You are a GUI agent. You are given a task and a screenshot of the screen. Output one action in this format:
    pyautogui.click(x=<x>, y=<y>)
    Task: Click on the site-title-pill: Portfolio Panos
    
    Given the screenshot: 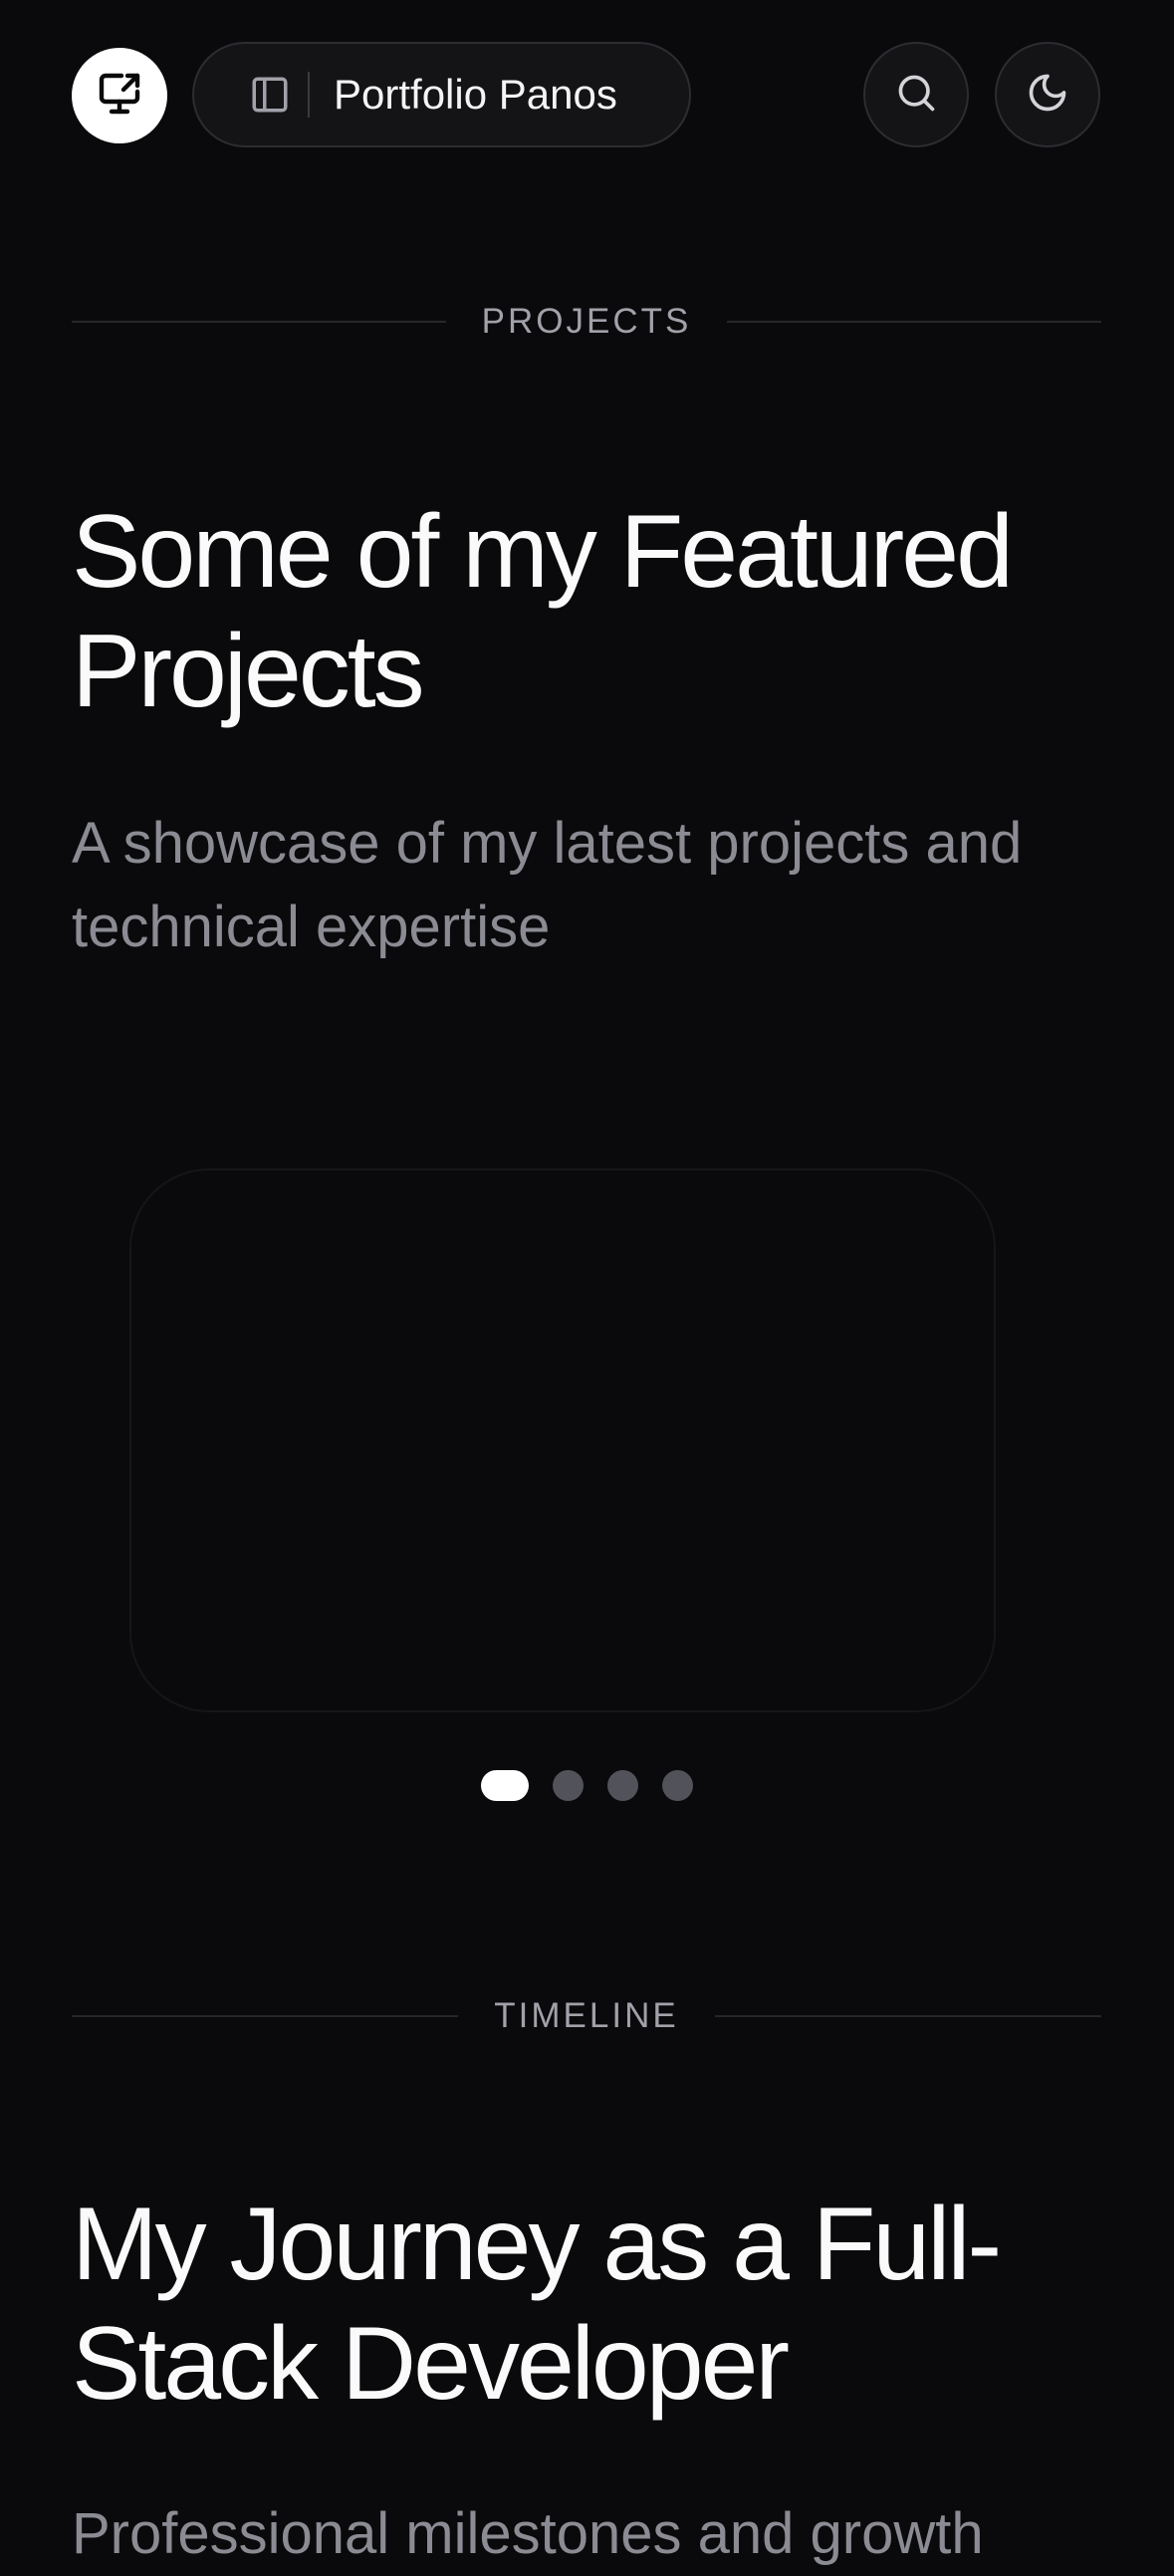 What is the action you would take?
    pyautogui.click(x=441, y=94)
    